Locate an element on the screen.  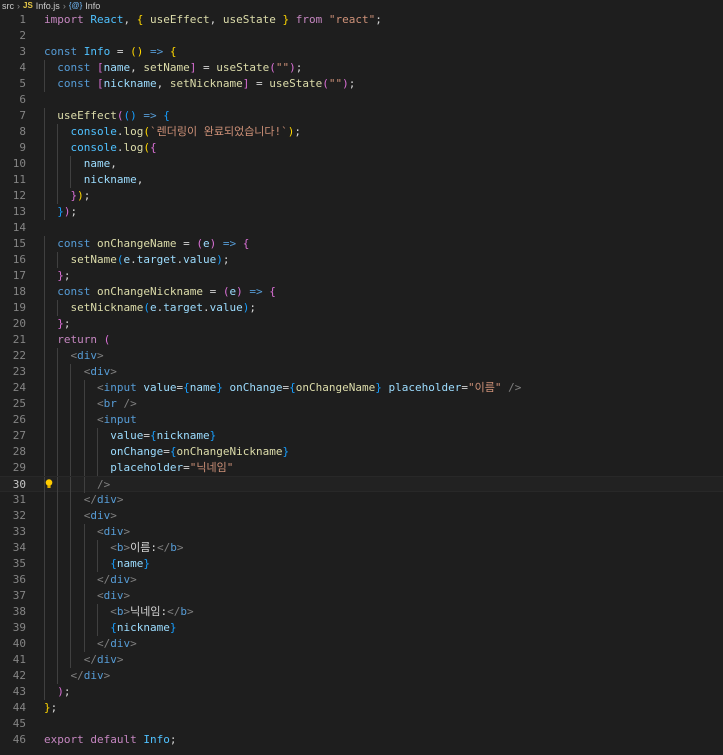
code-line: 41 </div> is located at coordinates (361, 660).